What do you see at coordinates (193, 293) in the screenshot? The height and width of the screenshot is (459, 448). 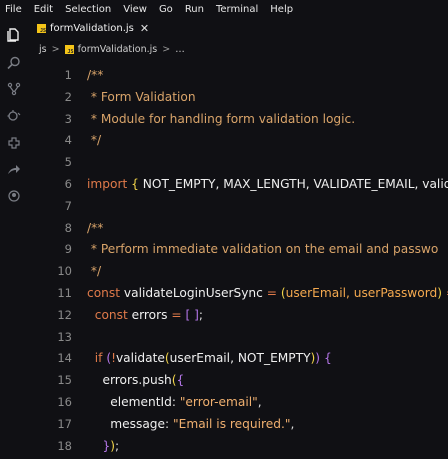 I see `code-token: validateLoginUserSync` at bounding box center [193, 293].